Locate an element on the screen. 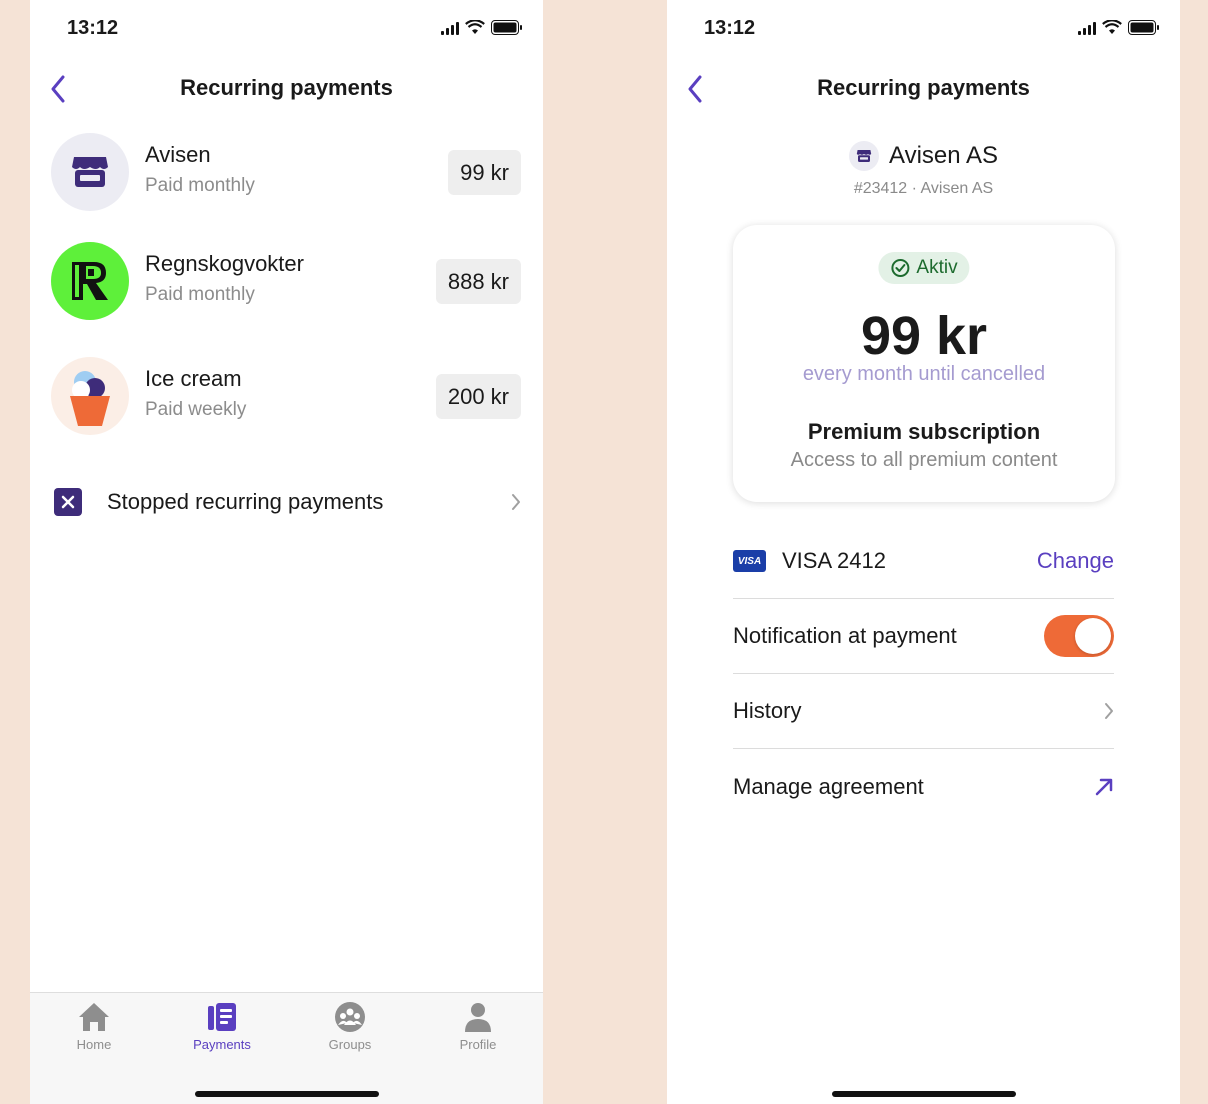 This screenshot has height=1104, width=1208. plan-name: Premium subscription is located at coordinates (924, 431).